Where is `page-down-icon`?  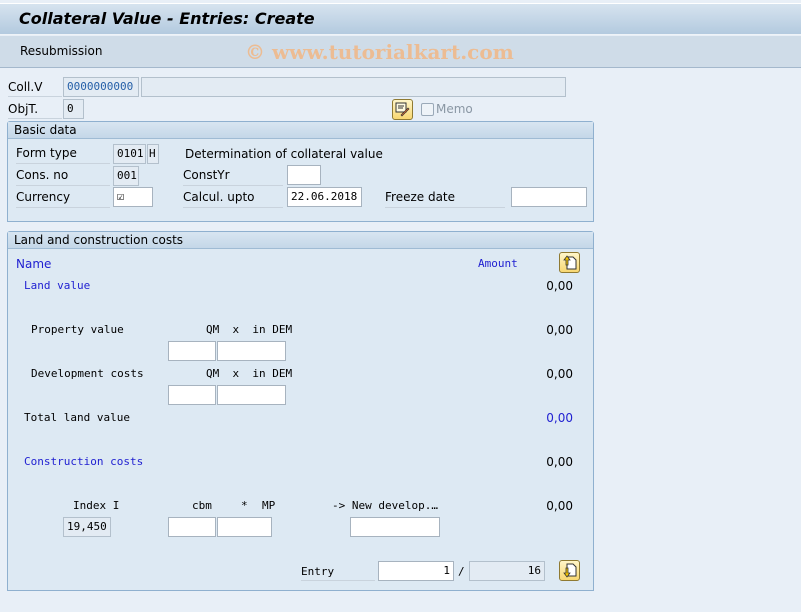 page-down-icon is located at coordinates (570, 570).